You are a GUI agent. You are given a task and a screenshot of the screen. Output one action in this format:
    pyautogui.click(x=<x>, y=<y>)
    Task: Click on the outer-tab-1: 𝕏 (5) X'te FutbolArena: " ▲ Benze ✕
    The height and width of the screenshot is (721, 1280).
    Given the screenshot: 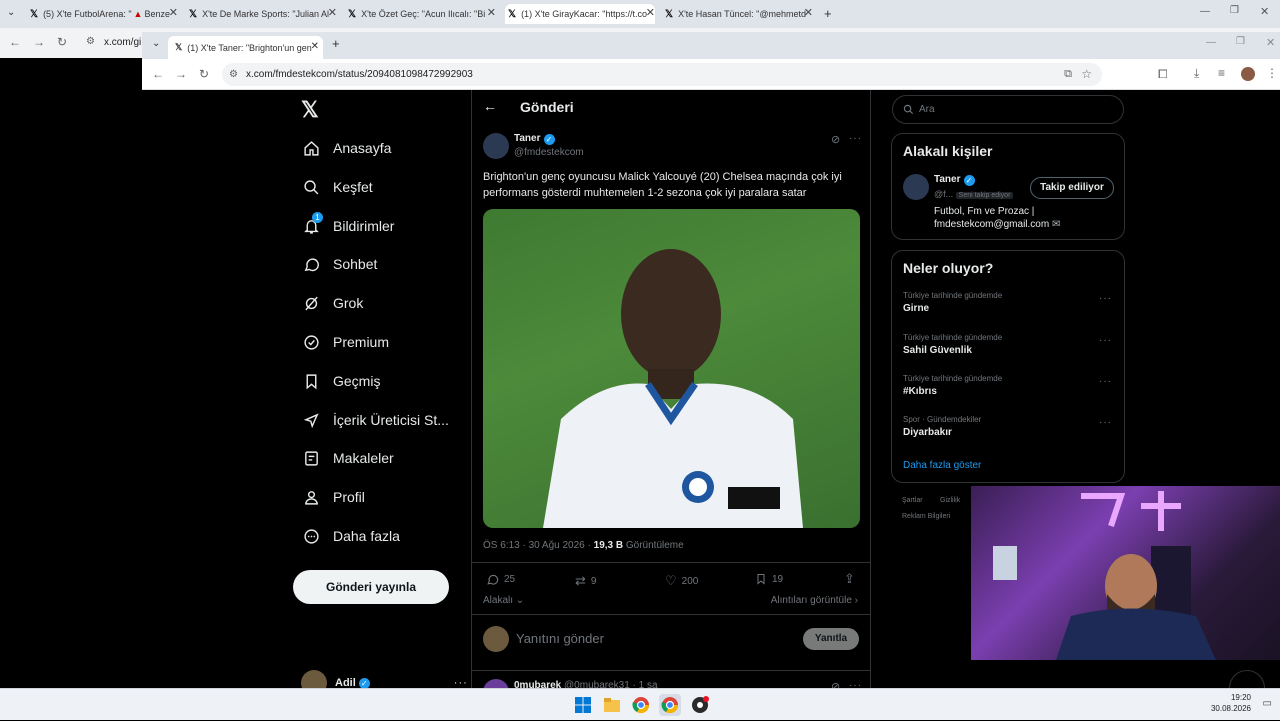 What is the action you would take?
    pyautogui.click(x=104, y=14)
    